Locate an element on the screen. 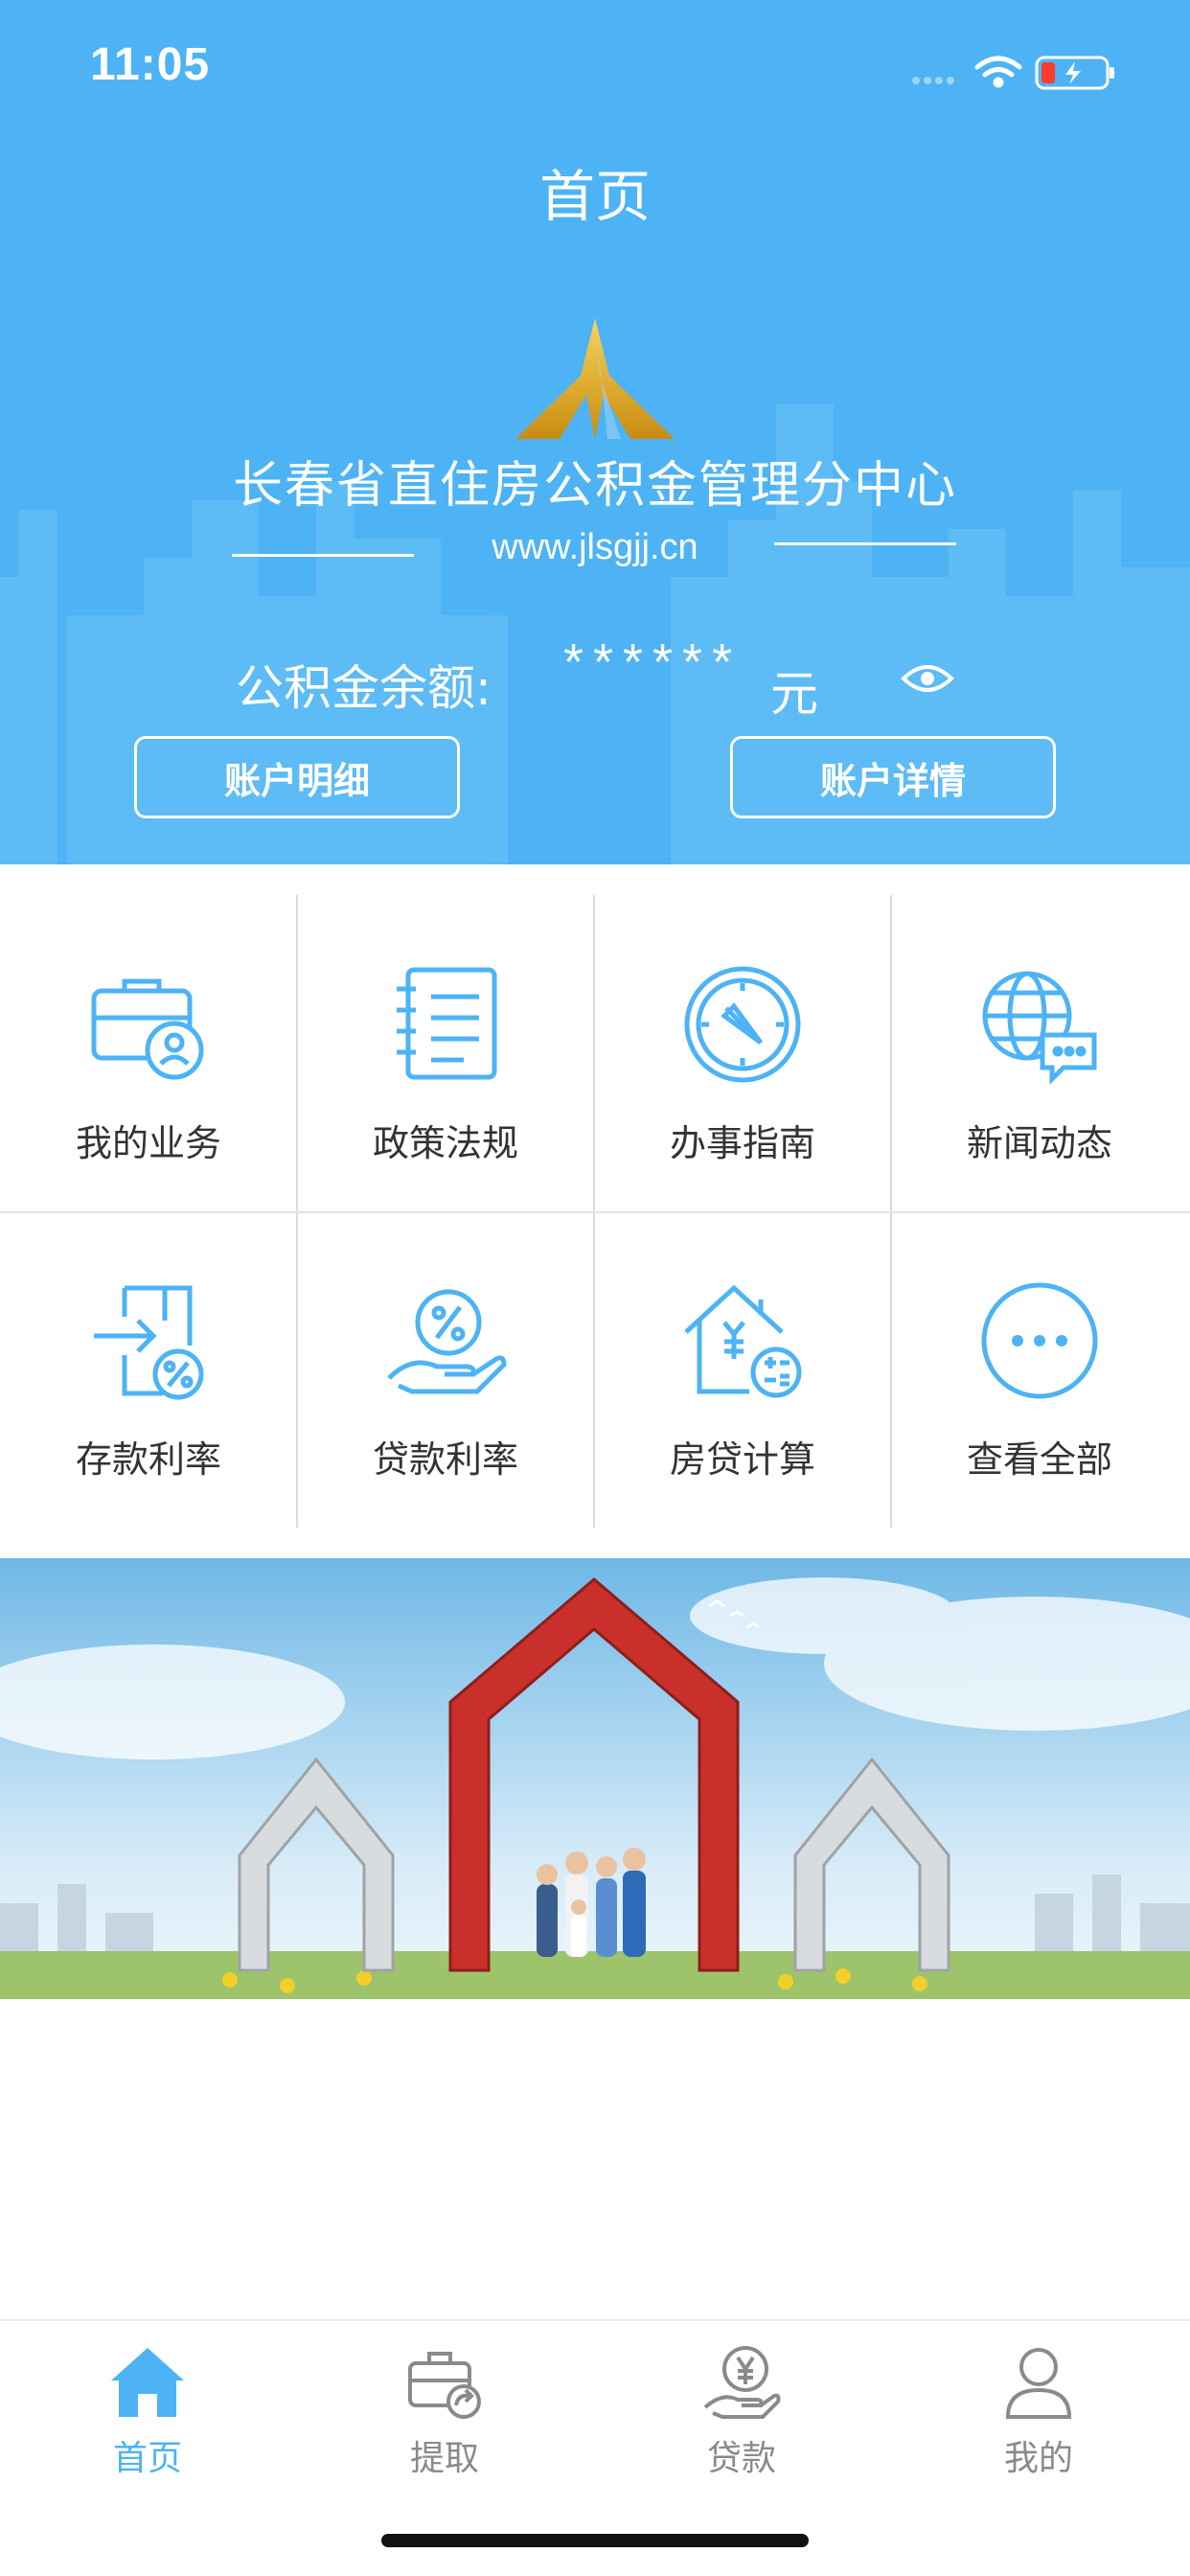 This screenshot has width=1190, height=2576. tab-loan: 贷款 is located at coordinates (742, 2411).